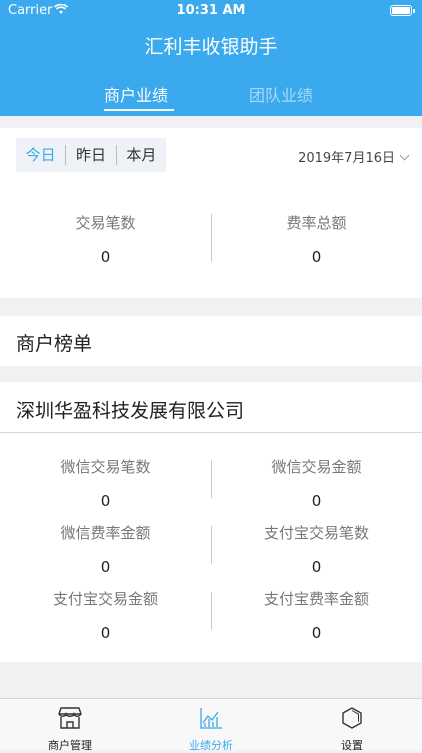 The image size is (422, 753). Describe the element at coordinates (140, 155) in the screenshot. I see `segment-this-month: 本月` at that location.